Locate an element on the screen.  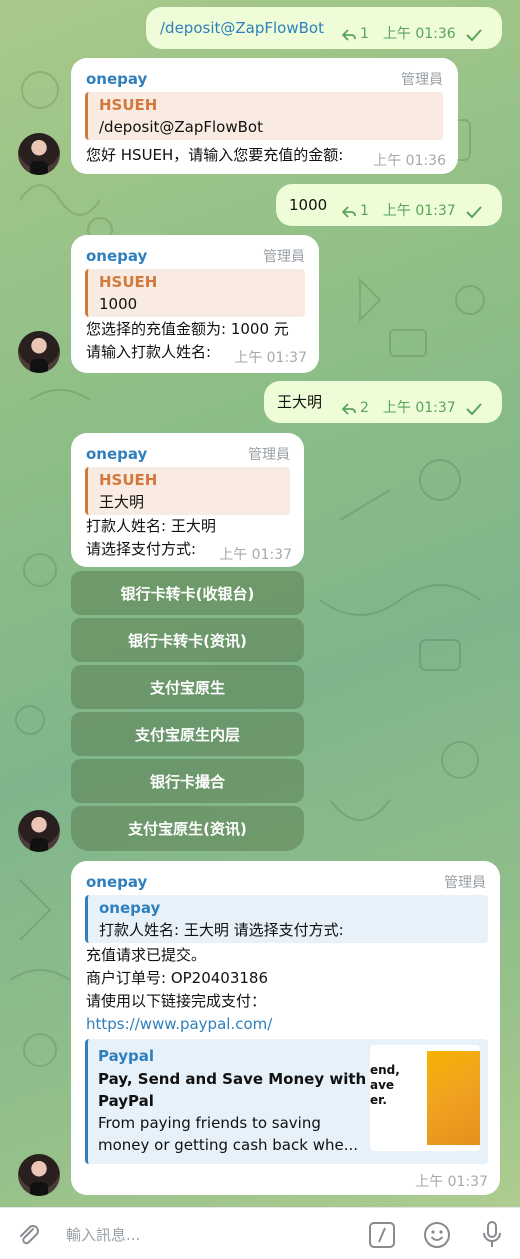
message-meta: 1 上午 01:36 is located at coordinates (412, 34).